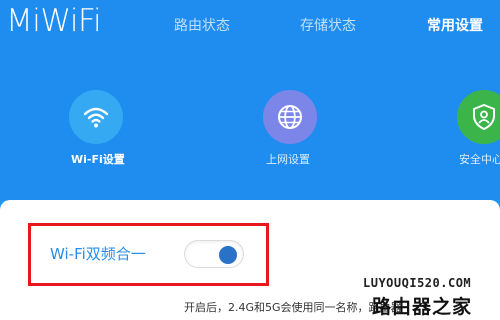  I want to click on internet-settings-item, so click(290, 117).